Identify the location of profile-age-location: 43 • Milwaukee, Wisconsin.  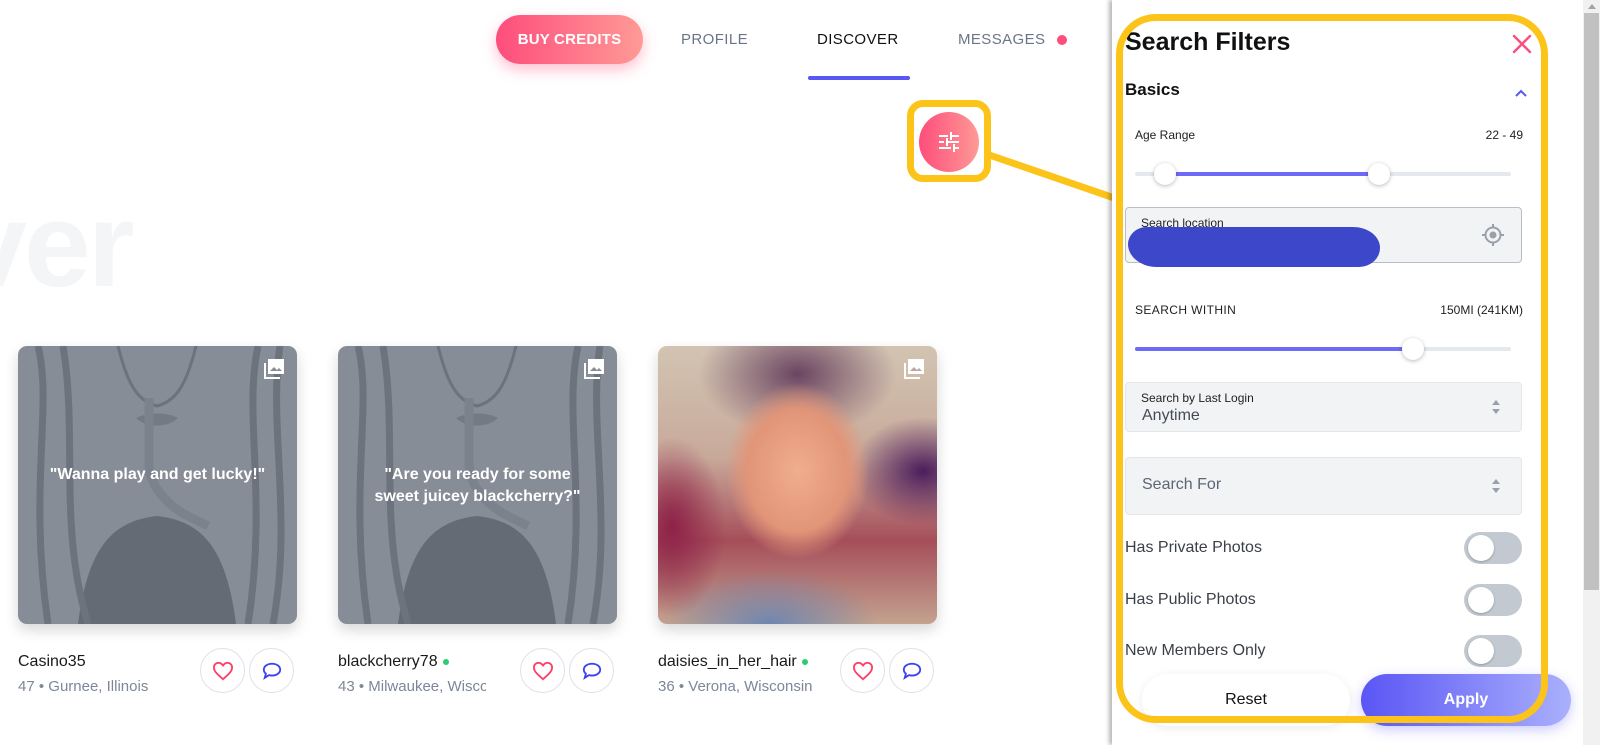
(412, 686).